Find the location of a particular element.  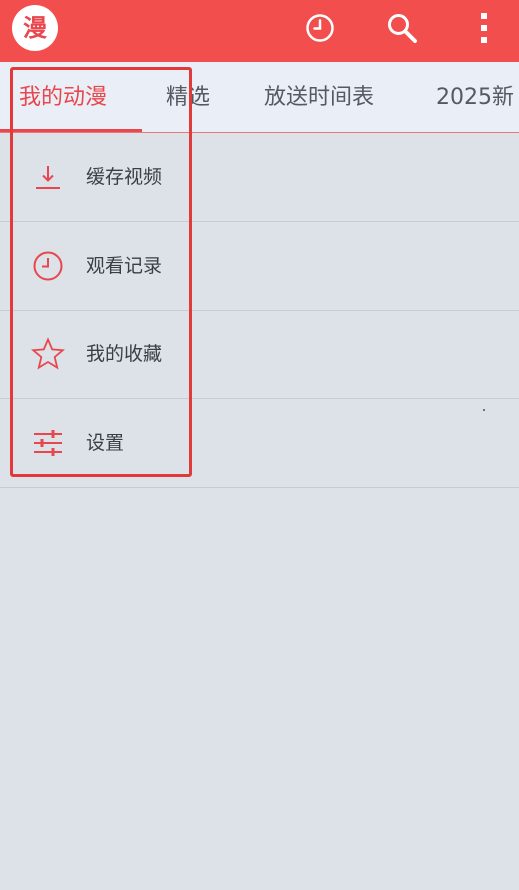

sliders-icon is located at coordinates (48, 443).